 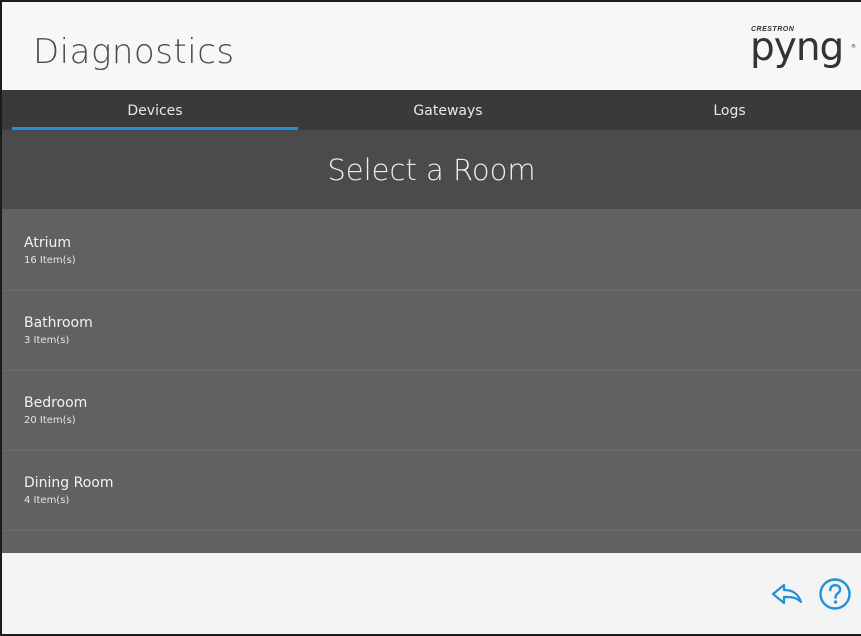 I want to click on room-item-count: 16 Item(s), so click(x=50, y=260).